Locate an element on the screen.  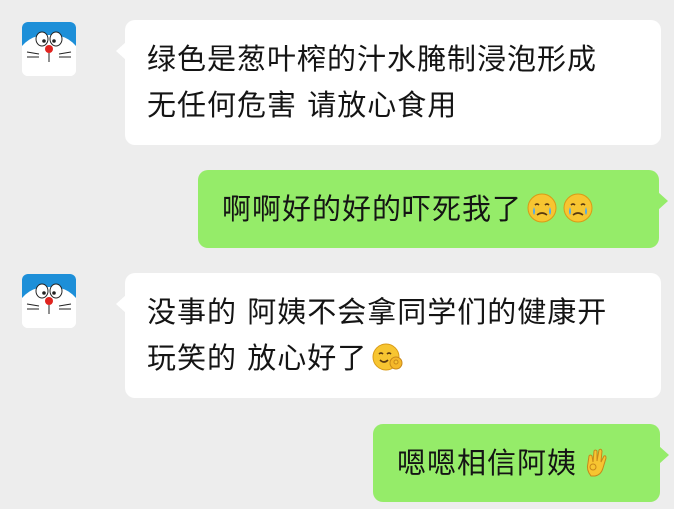
message-text-line: 没事的 阿姨不会拿同学们的健康开 is located at coordinates (377, 312).